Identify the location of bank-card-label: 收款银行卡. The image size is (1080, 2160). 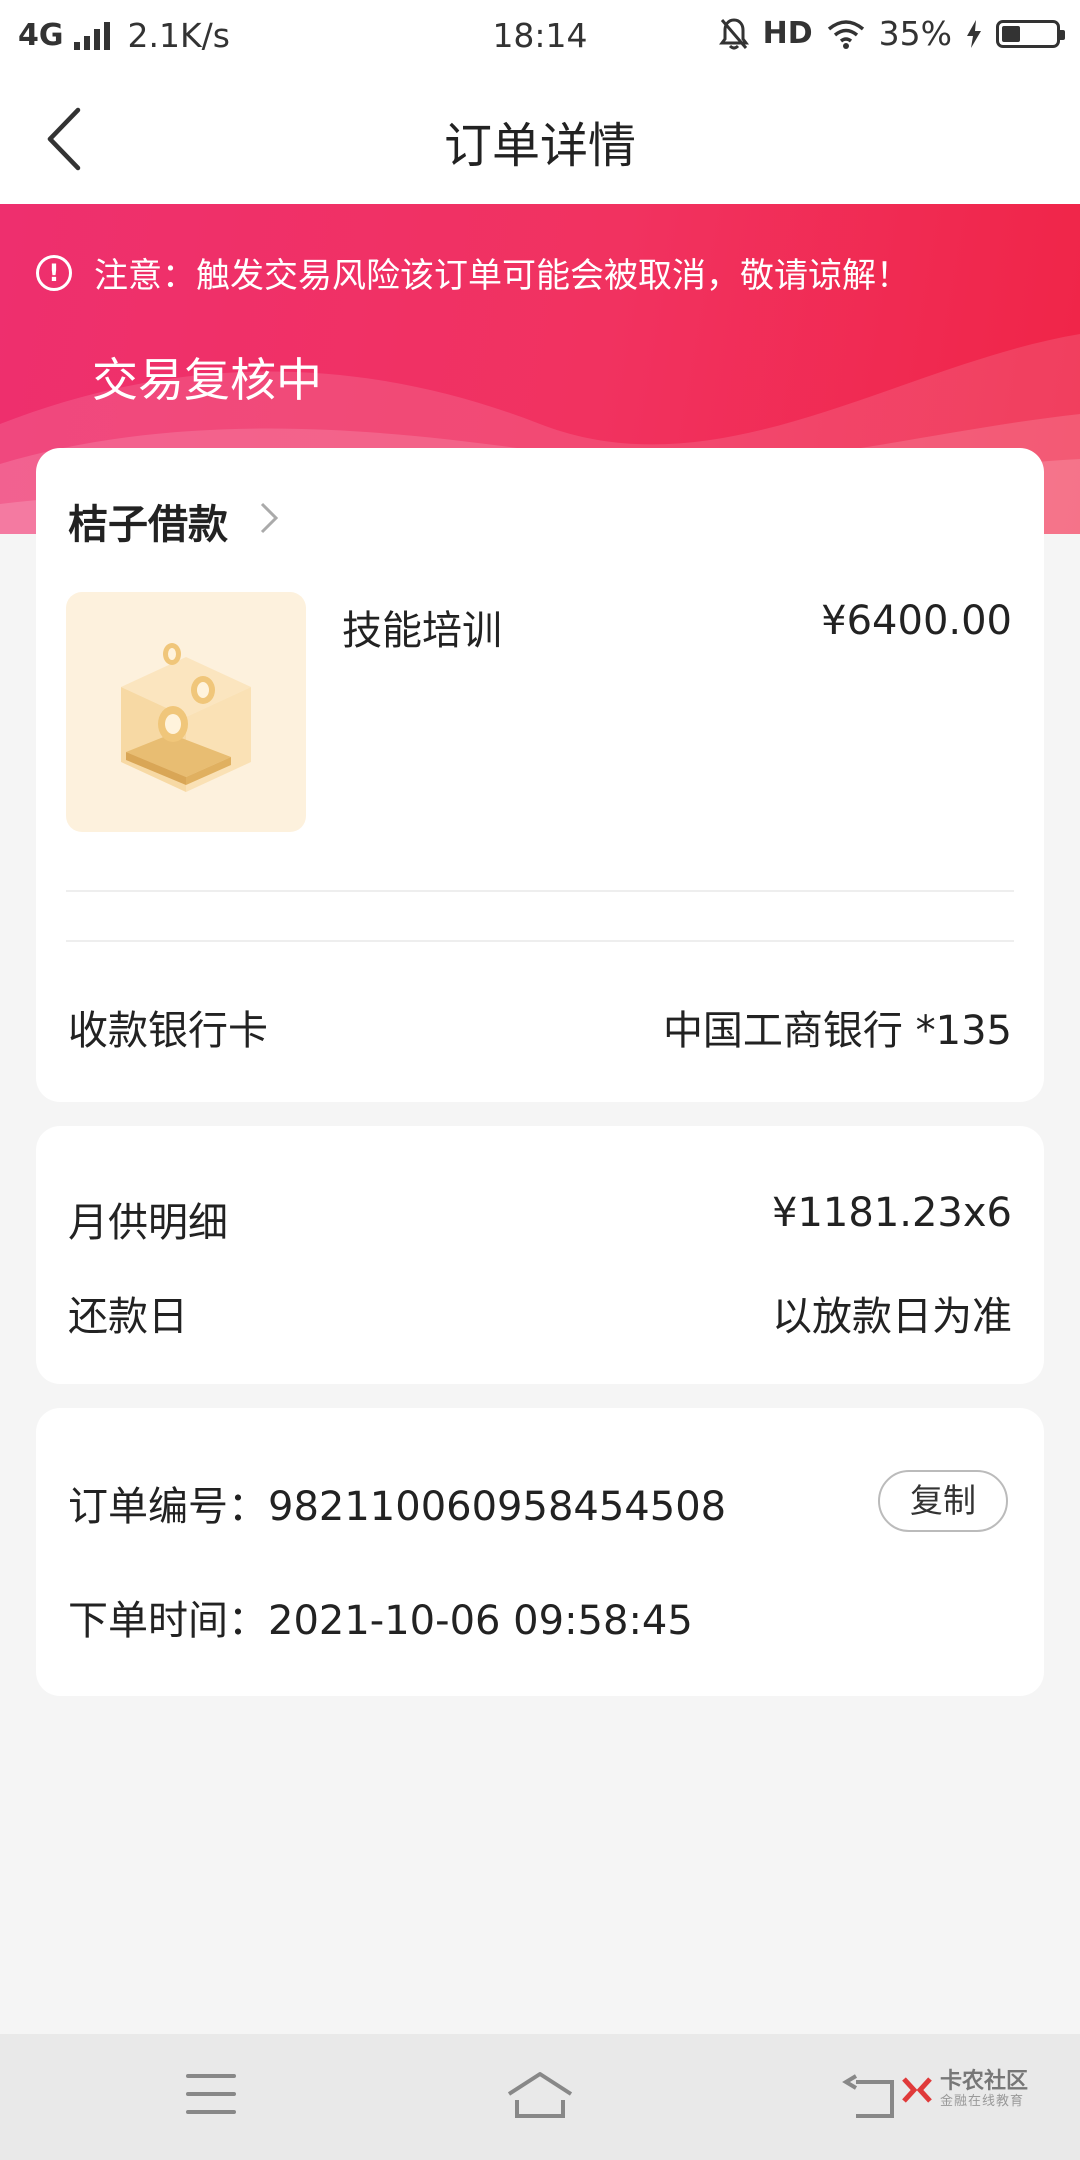
(168, 1031).